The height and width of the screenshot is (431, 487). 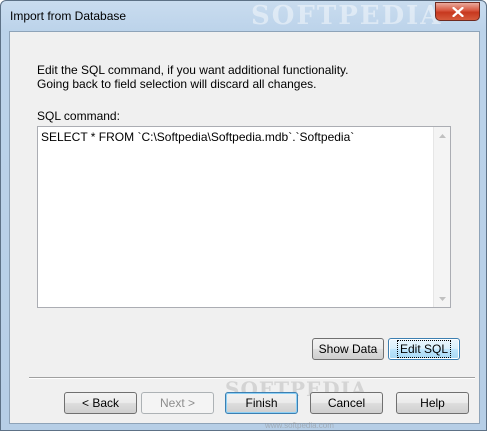 I want to click on help-button: Help, so click(x=432, y=403).